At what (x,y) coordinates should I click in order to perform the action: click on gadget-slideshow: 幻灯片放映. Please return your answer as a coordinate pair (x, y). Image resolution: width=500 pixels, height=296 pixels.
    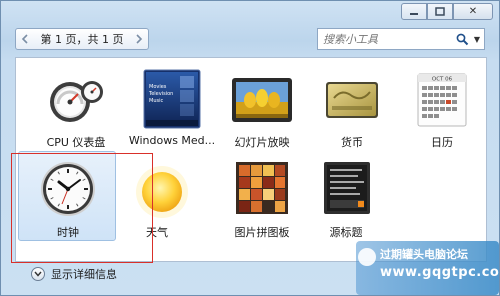
    Looking at the image, I should click on (262, 109).